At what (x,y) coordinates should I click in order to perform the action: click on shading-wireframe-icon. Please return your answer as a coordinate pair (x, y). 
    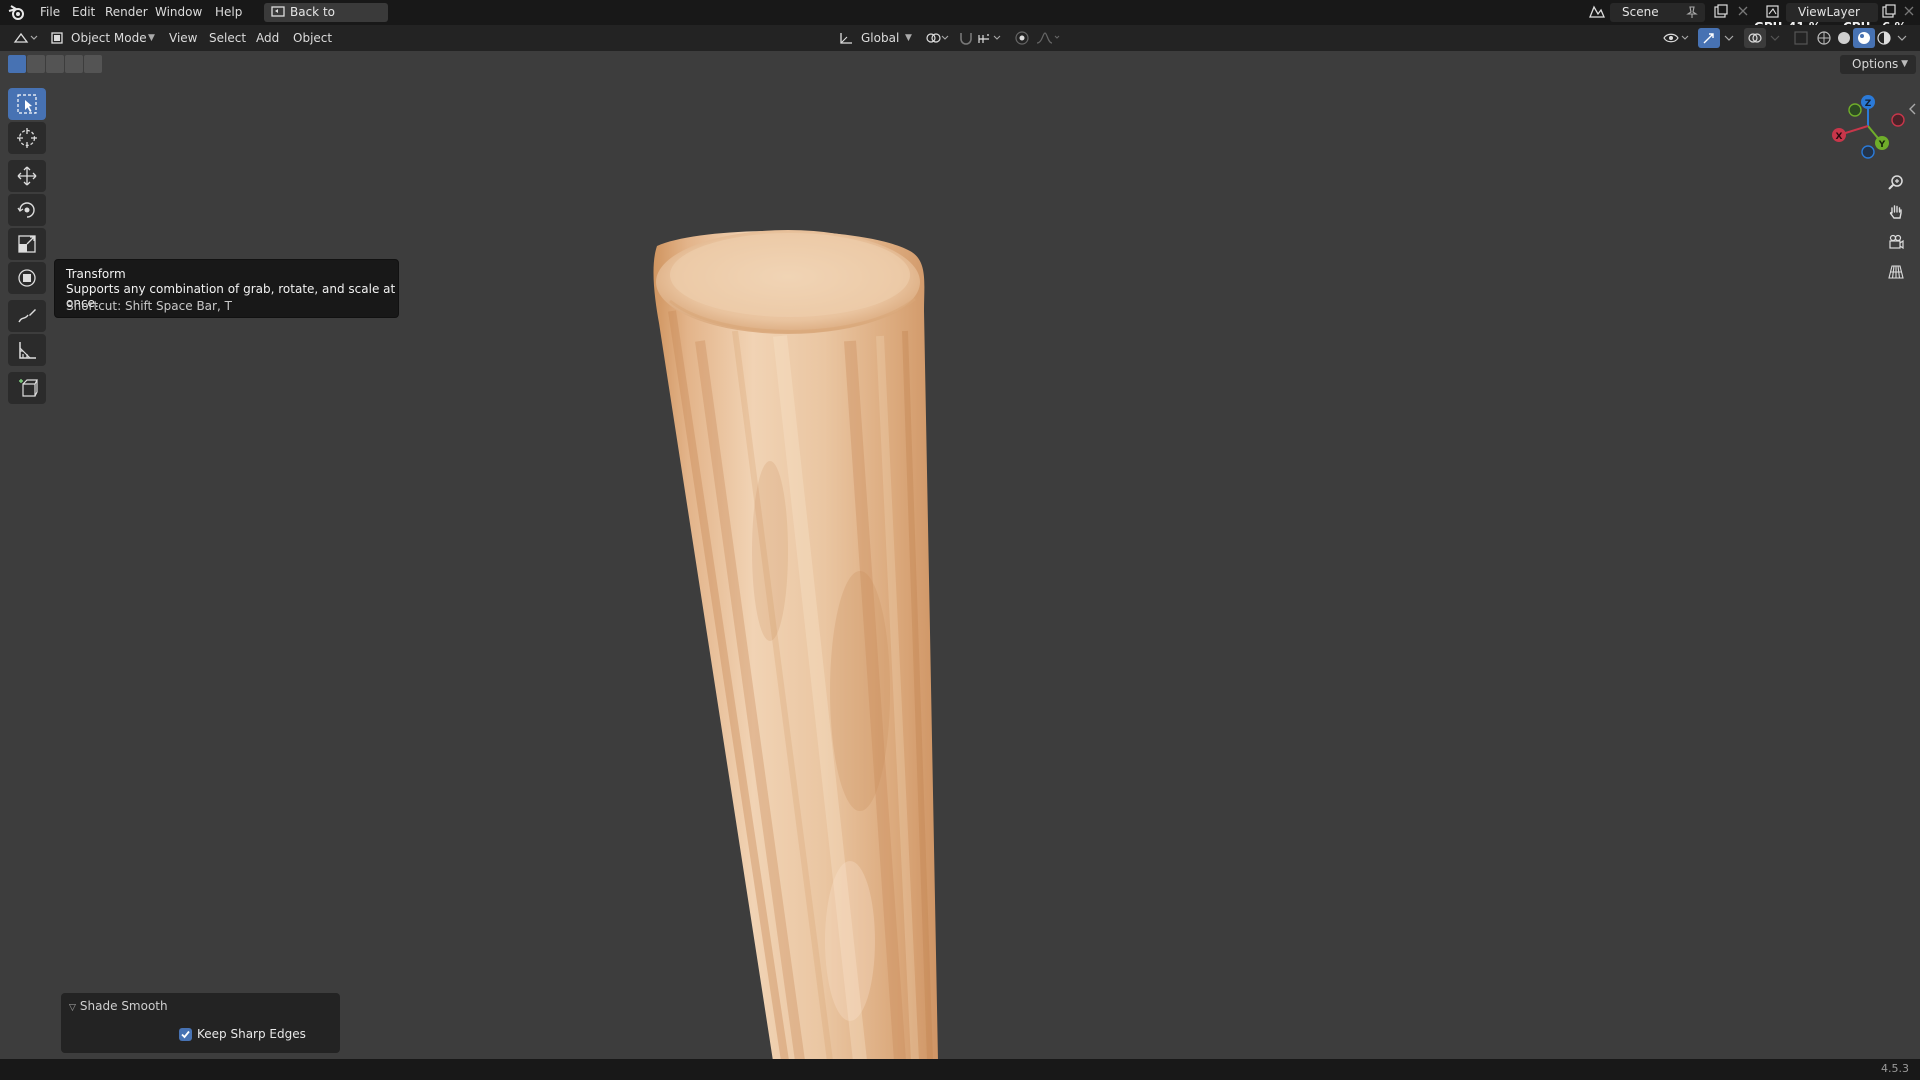
    Looking at the image, I should click on (1824, 38).